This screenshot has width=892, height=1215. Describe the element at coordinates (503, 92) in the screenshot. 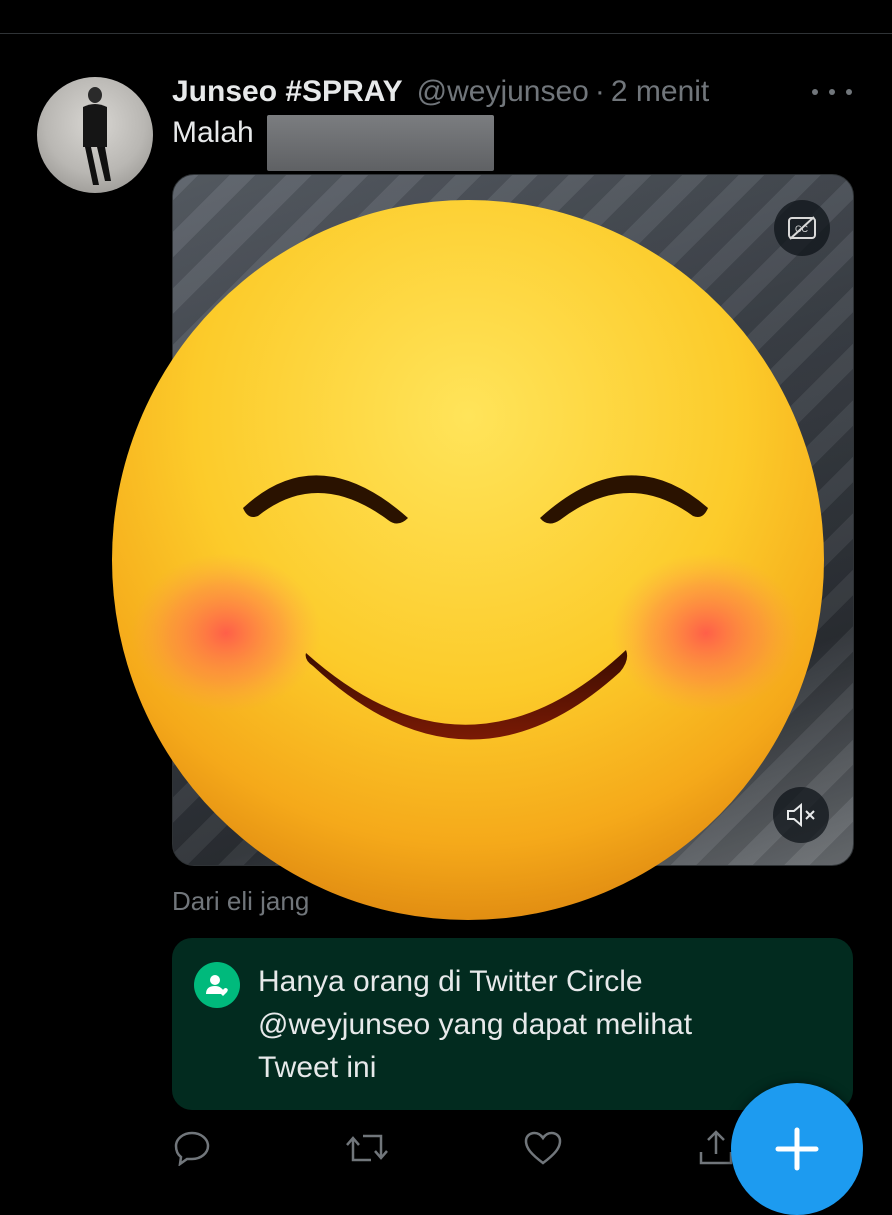

I see `author-handle: @weyjunseo` at that location.